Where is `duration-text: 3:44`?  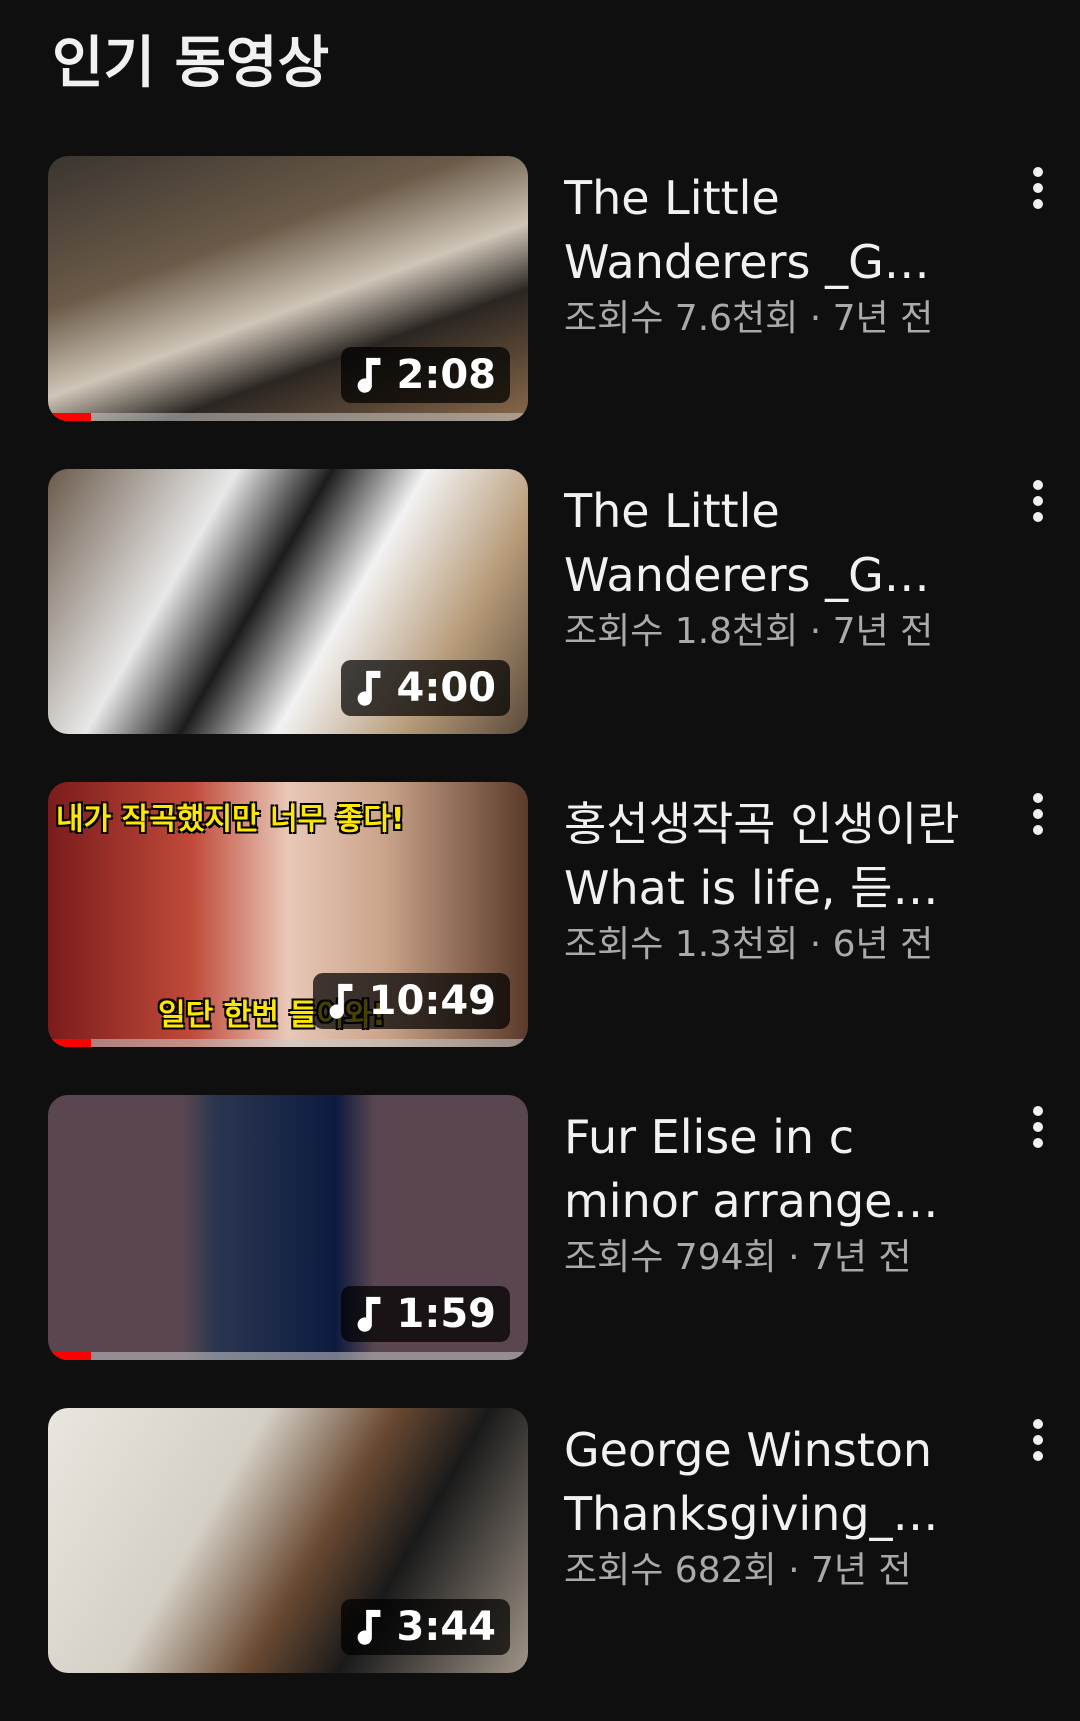
duration-text: 3:44 is located at coordinates (446, 1627).